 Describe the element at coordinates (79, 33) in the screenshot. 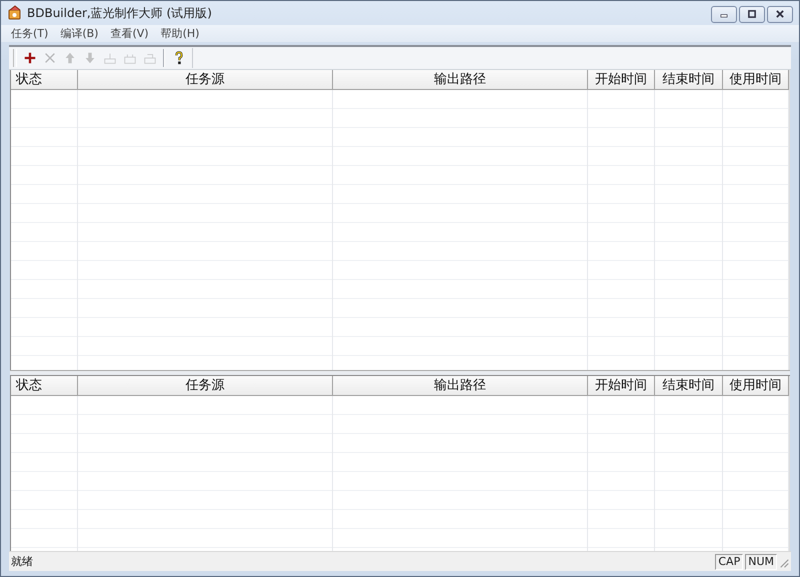

I see `menu-item: 编译(B)` at that location.